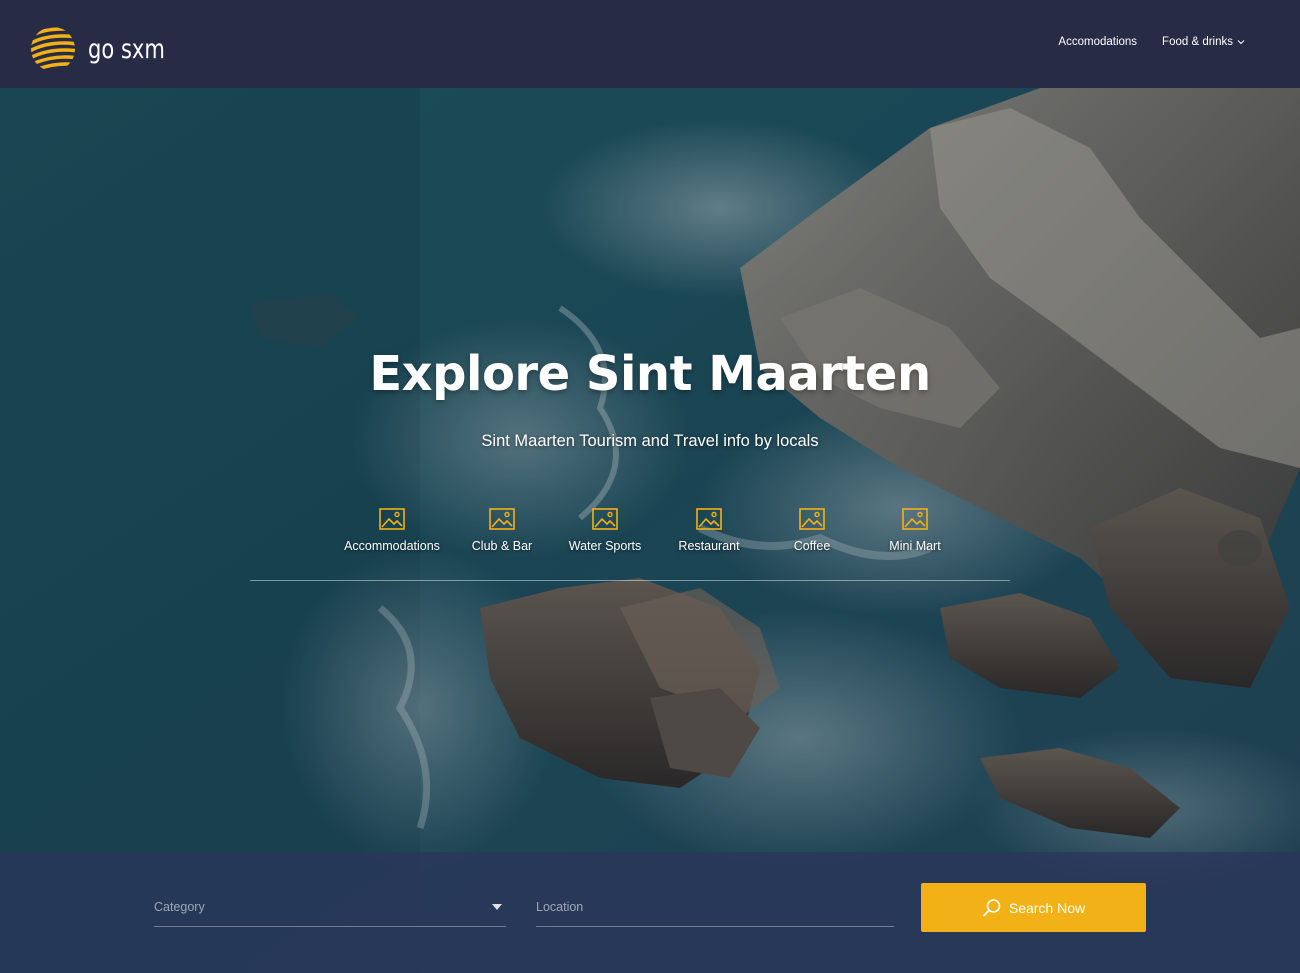 This screenshot has height=973, width=1300. What do you see at coordinates (1241, 42) in the screenshot?
I see `chevron-down-icon` at bounding box center [1241, 42].